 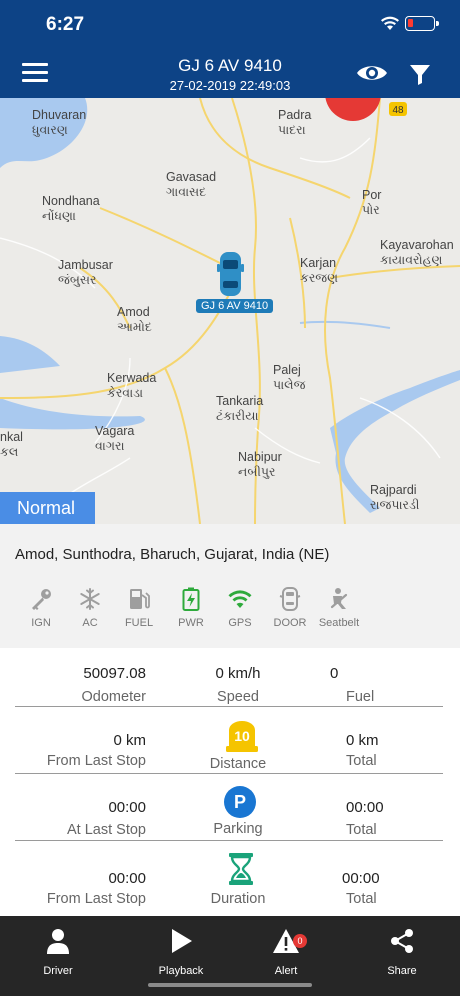 I want to click on indicator-fuel: FUEL, so click(x=139, y=607).